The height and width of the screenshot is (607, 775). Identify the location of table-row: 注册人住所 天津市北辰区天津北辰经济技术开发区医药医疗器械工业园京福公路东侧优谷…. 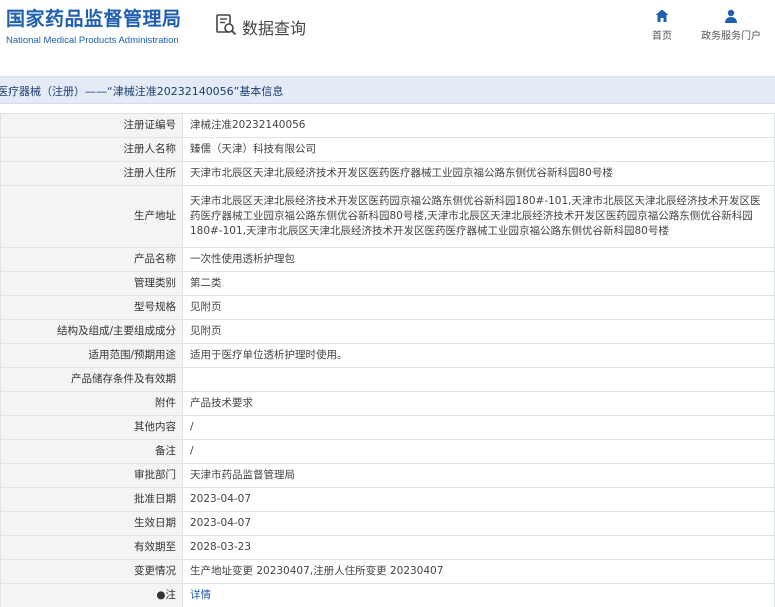
(387, 173).